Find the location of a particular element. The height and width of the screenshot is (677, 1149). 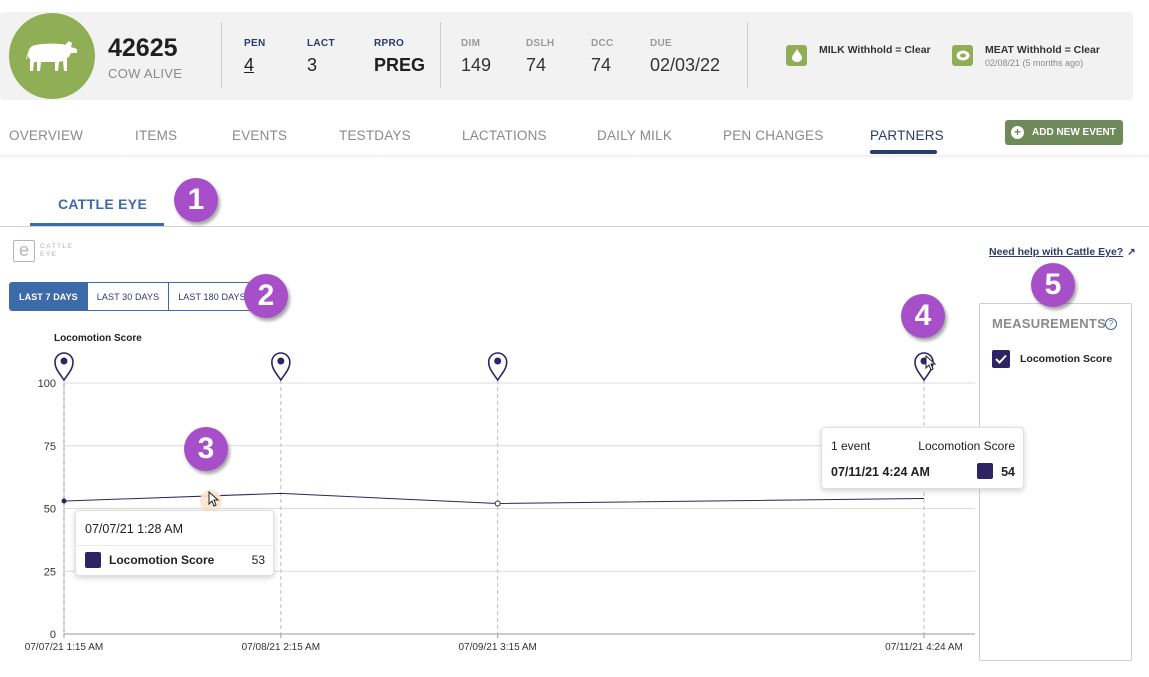

series-line is located at coordinates (494, 498).